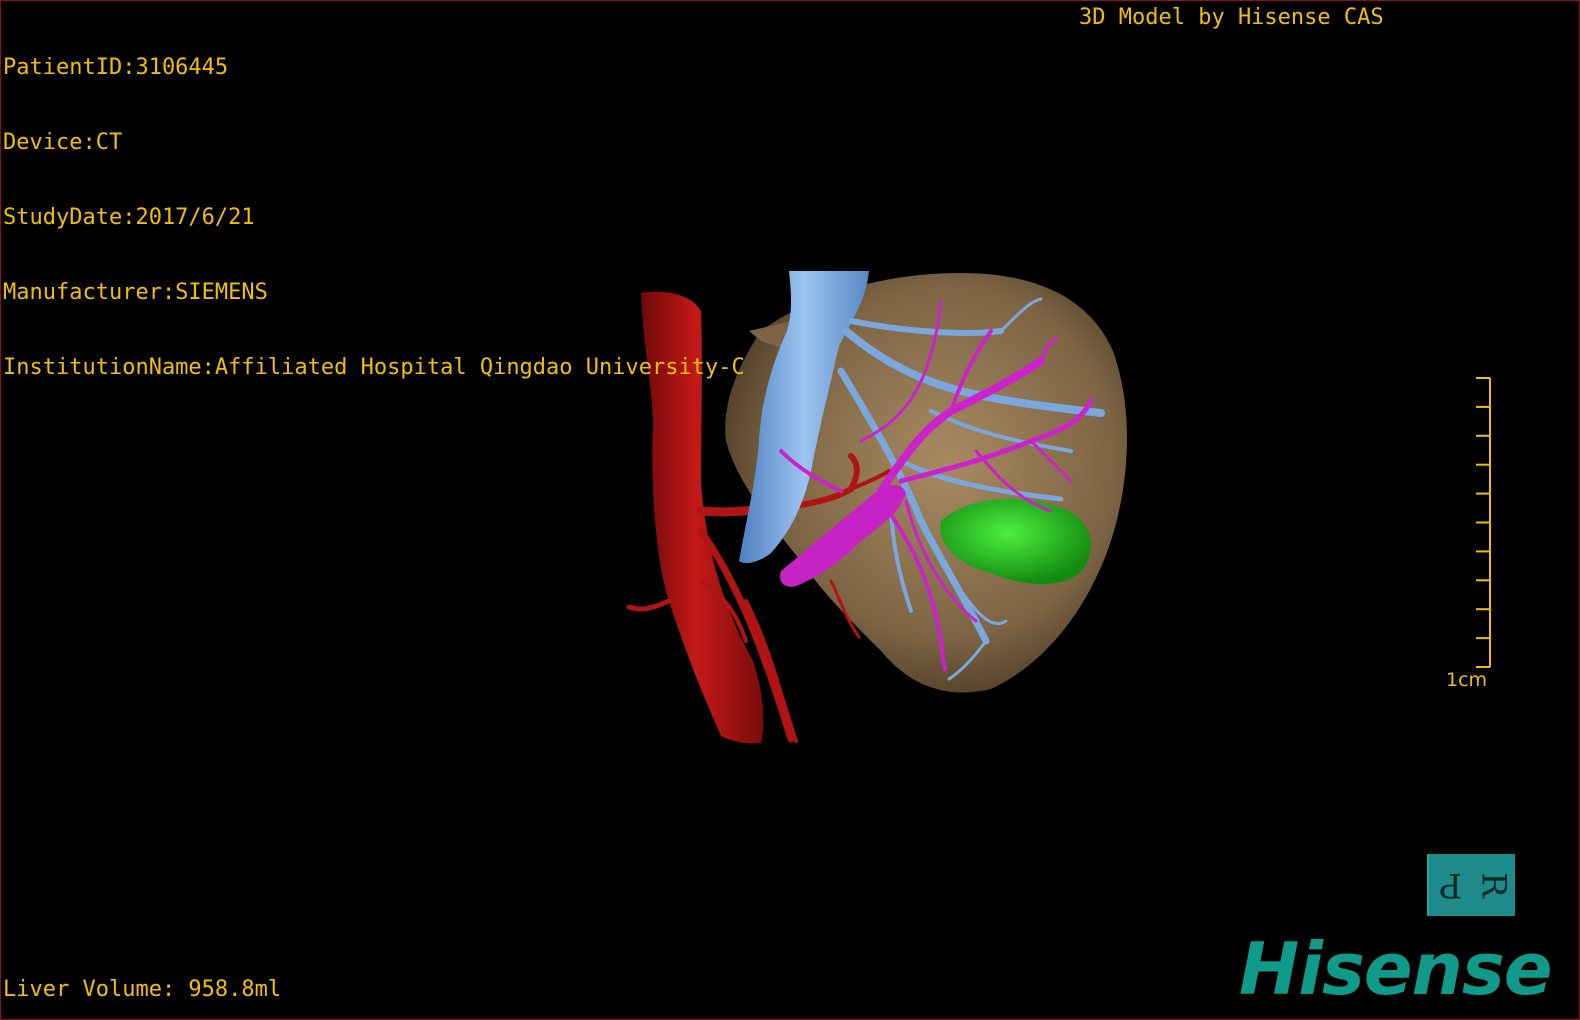 This screenshot has height=1020, width=1580. Describe the element at coordinates (1471, 885) in the screenshot. I see `orientation-cube: P R` at that location.